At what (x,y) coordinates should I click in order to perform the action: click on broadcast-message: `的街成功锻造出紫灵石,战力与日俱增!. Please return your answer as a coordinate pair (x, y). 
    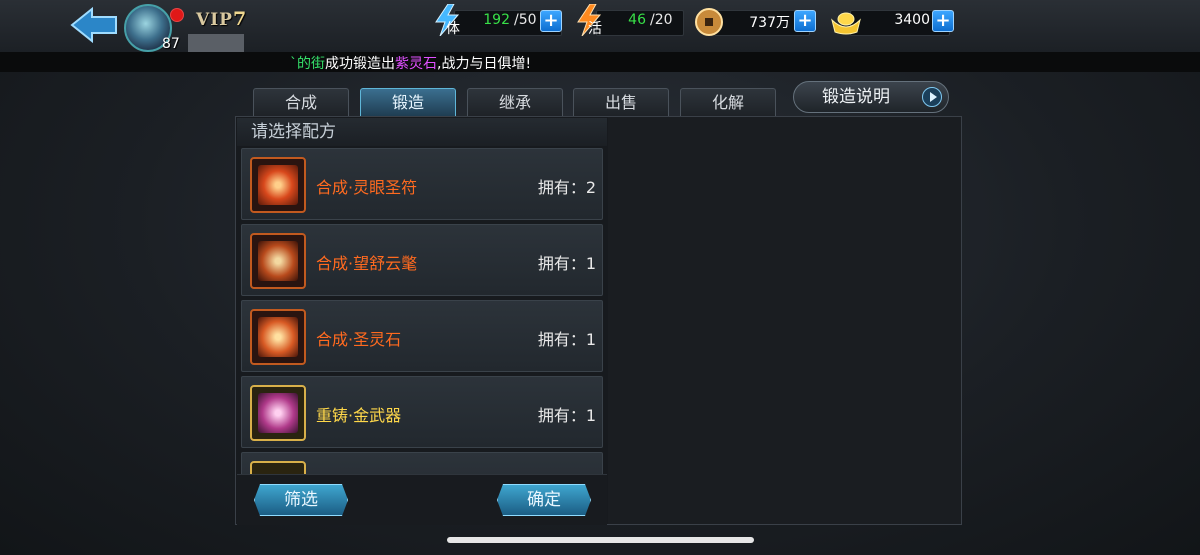
    Looking at the image, I should click on (411, 64).